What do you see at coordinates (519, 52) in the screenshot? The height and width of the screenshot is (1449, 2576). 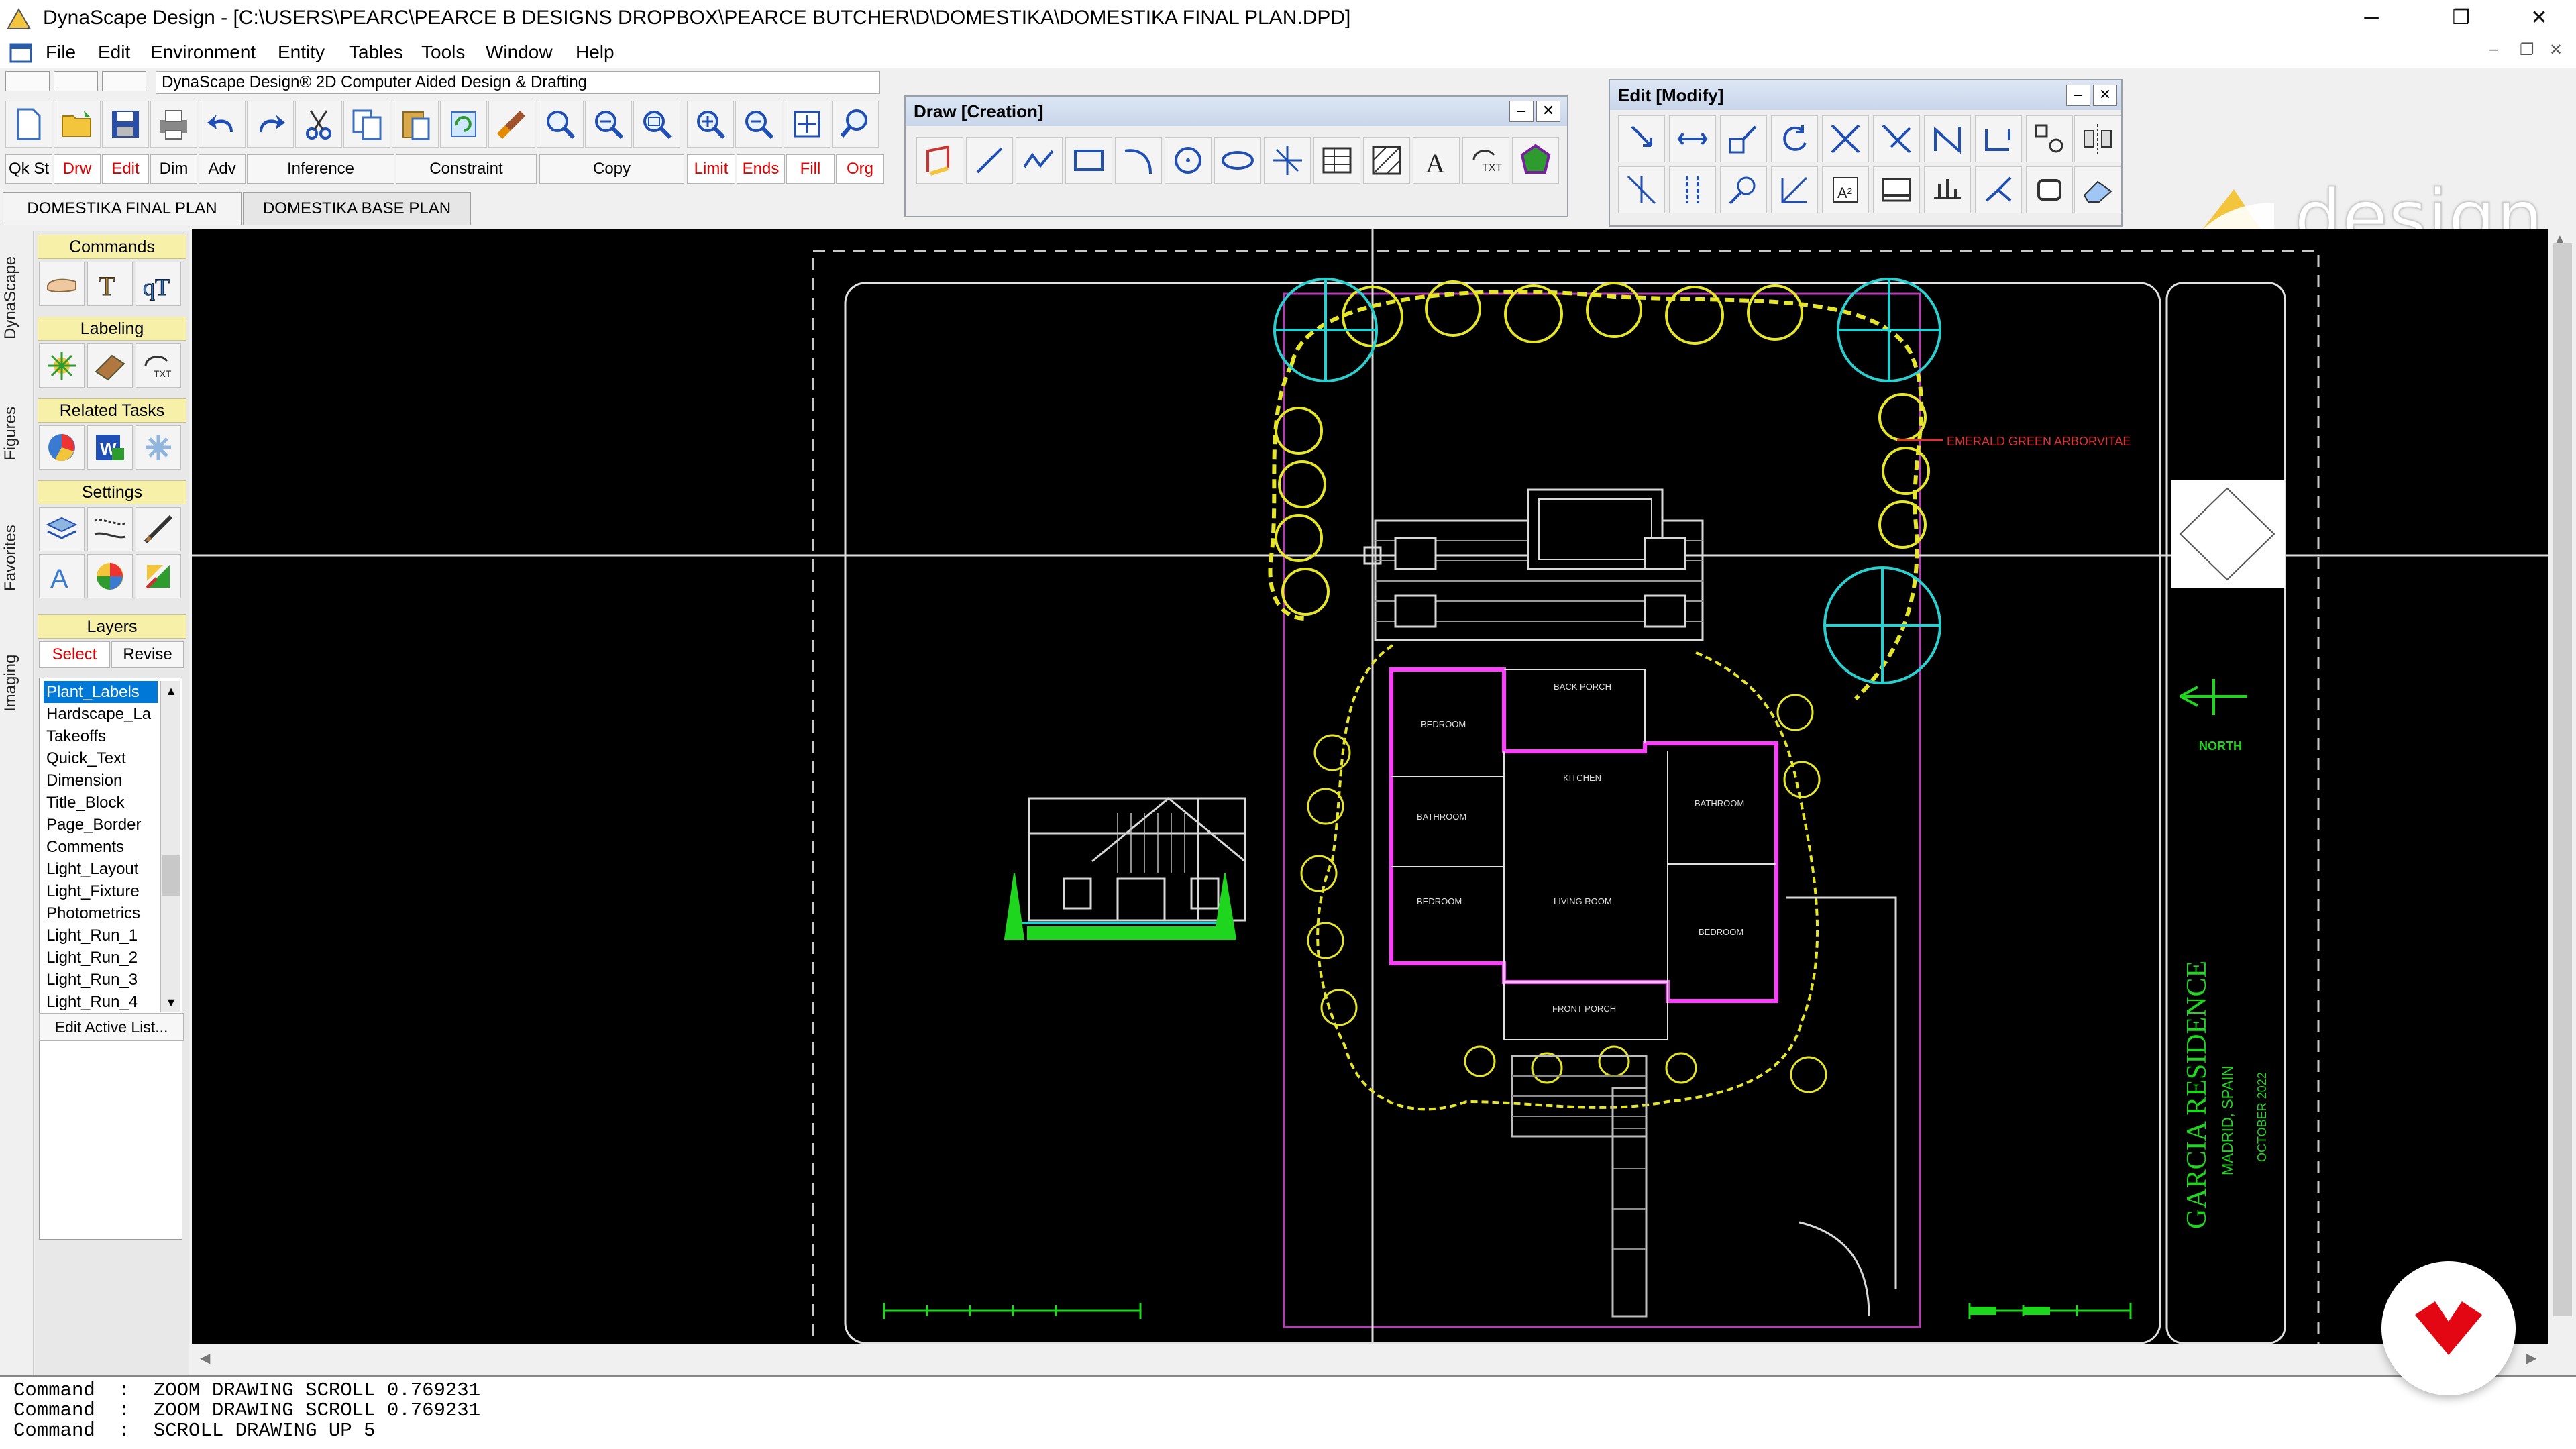 I see `menu-window: Window` at bounding box center [519, 52].